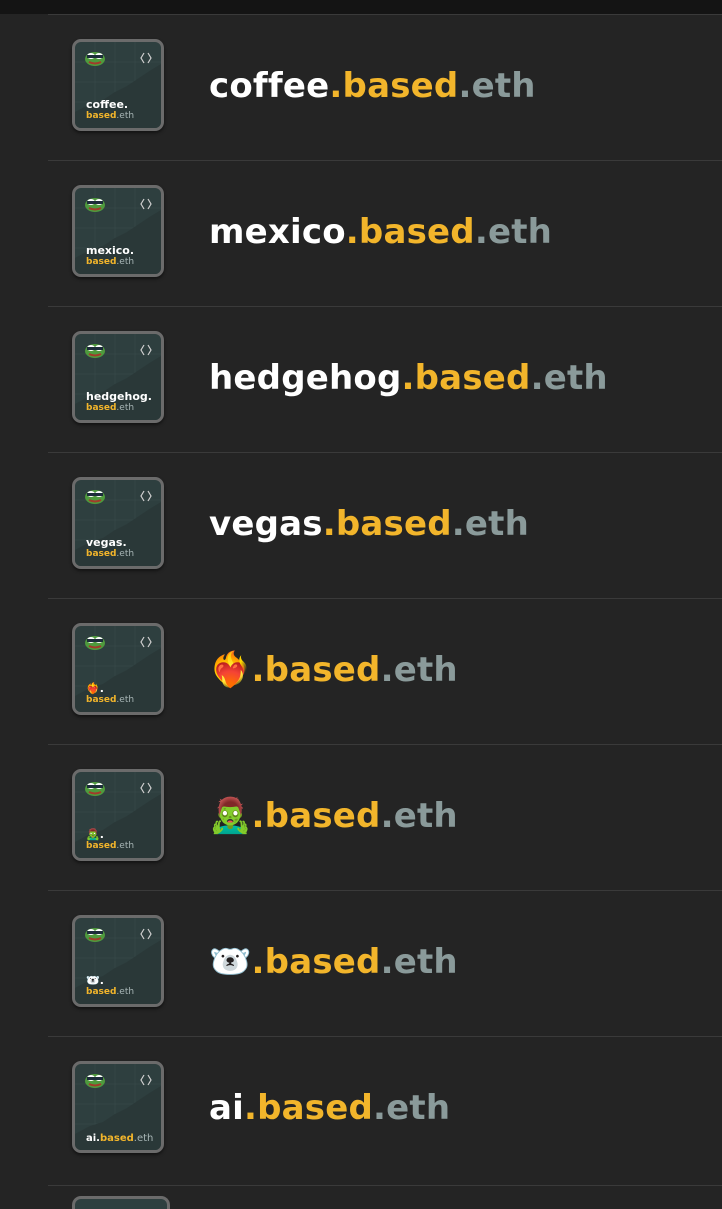 The height and width of the screenshot is (1209, 722). Describe the element at coordinates (361, 7) in the screenshot. I see `top-bar` at that location.